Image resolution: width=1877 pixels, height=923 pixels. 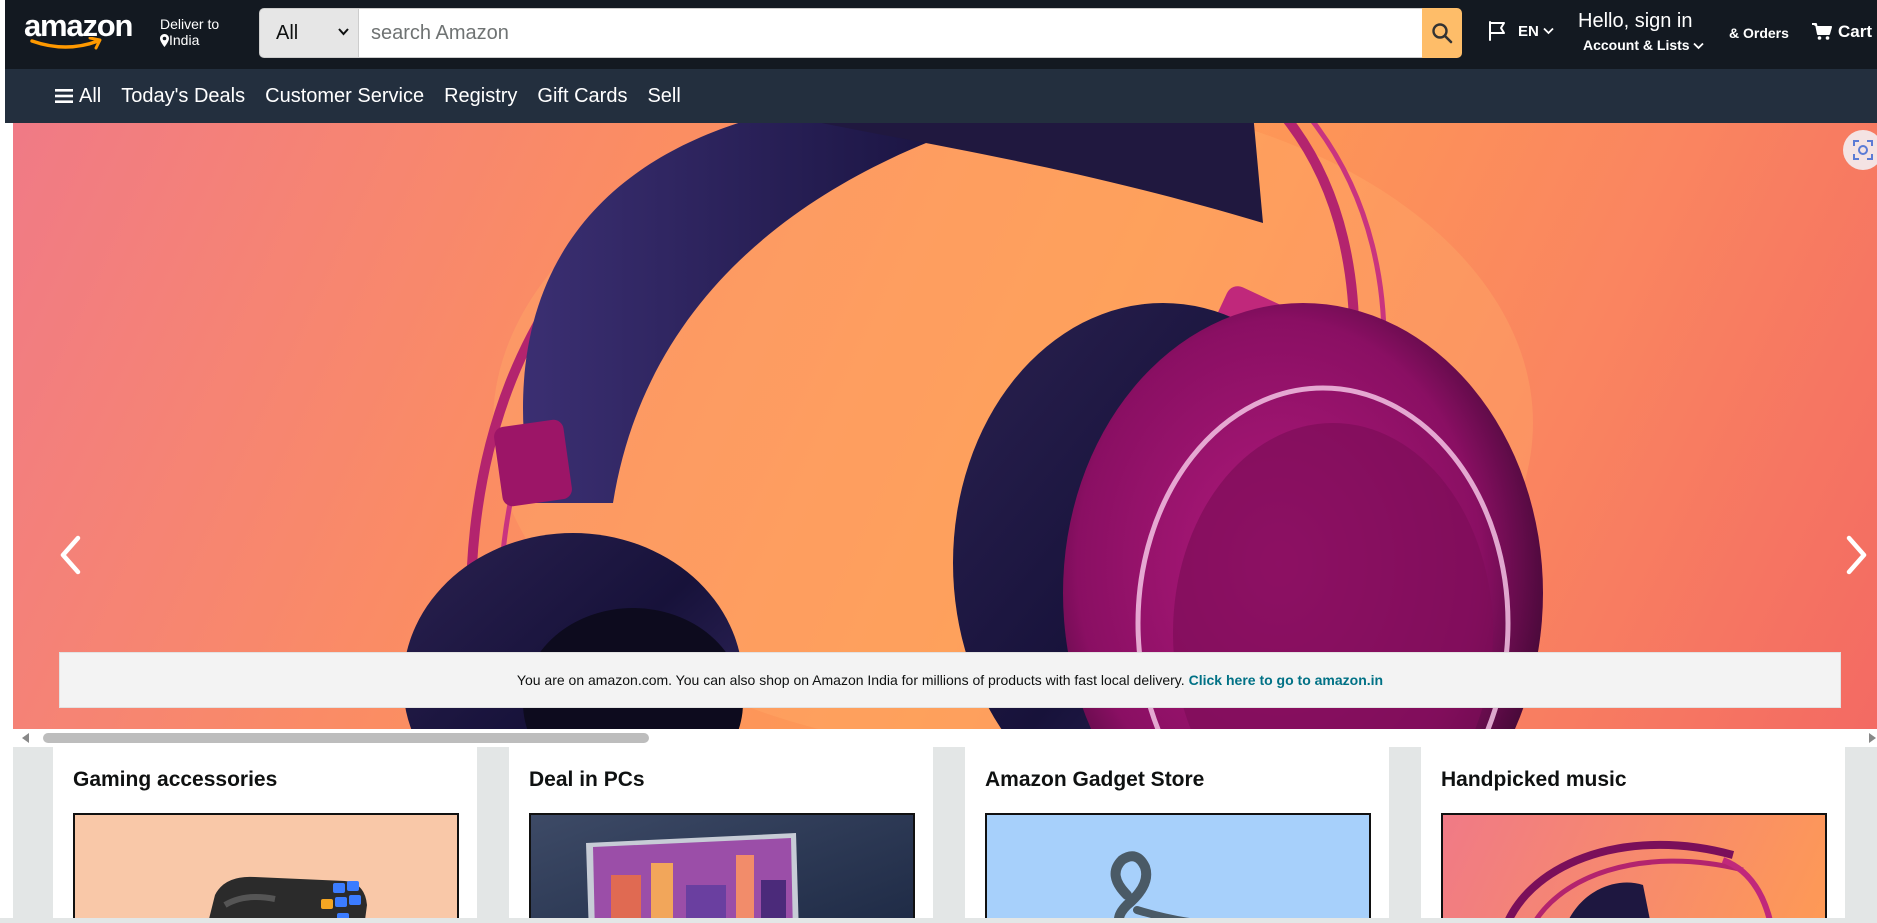 I want to click on page-bottom-strip, so click(x=938, y=920).